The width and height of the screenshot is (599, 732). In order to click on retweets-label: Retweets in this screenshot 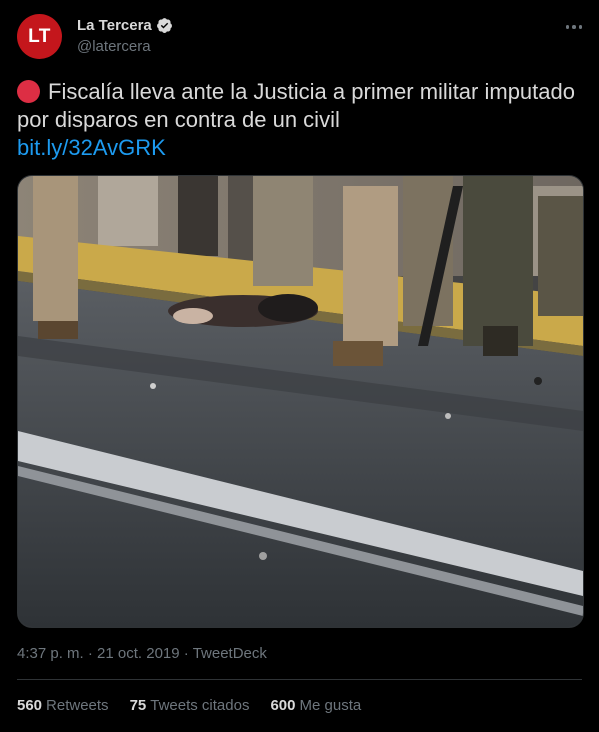, I will do `click(77, 705)`.